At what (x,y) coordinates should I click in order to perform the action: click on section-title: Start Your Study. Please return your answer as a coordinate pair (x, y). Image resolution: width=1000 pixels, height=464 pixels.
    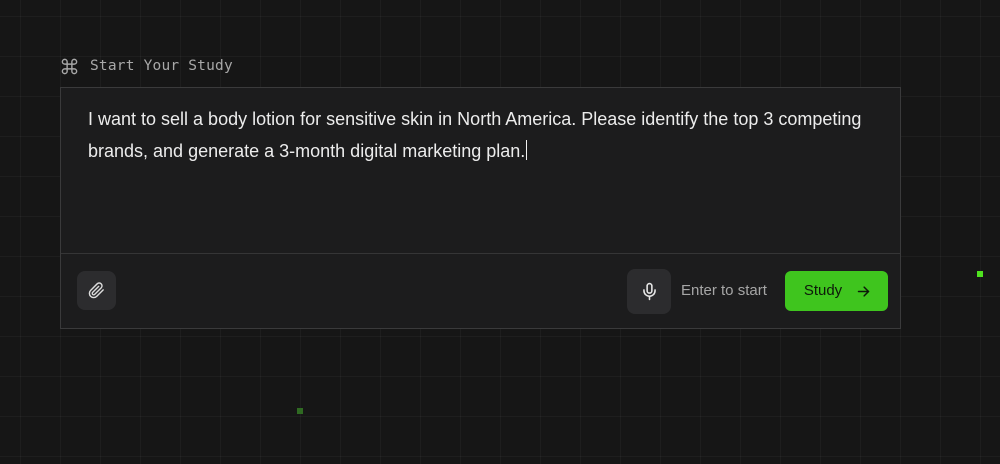
    Looking at the image, I should click on (161, 66).